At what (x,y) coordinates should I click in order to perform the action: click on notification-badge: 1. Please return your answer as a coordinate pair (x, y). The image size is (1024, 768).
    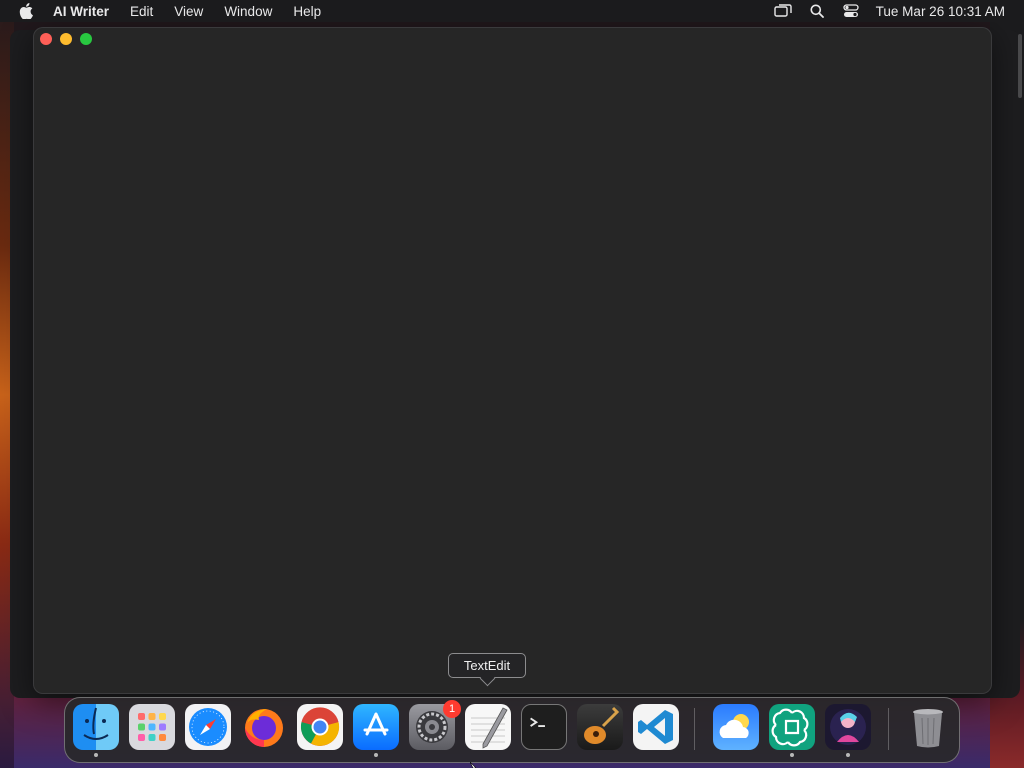
    Looking at the image, I should click on (452, 709).